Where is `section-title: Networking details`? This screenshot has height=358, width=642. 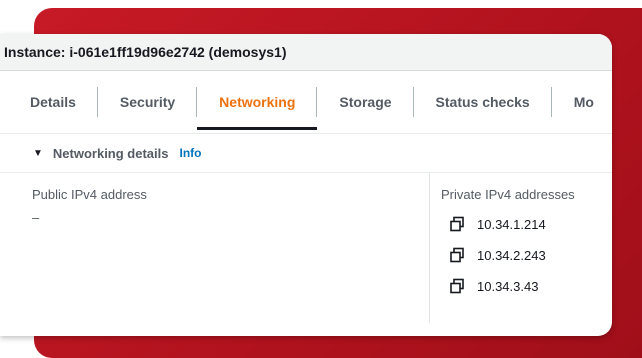
section-title: Networking details is located at coordinates (110, 153).